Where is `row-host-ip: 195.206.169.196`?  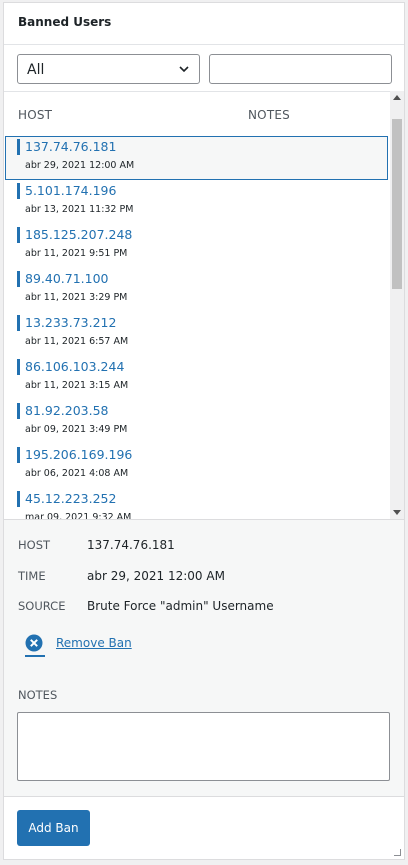 row-host-ip: 195.206.169.196 is located at coordinates (78, 454).